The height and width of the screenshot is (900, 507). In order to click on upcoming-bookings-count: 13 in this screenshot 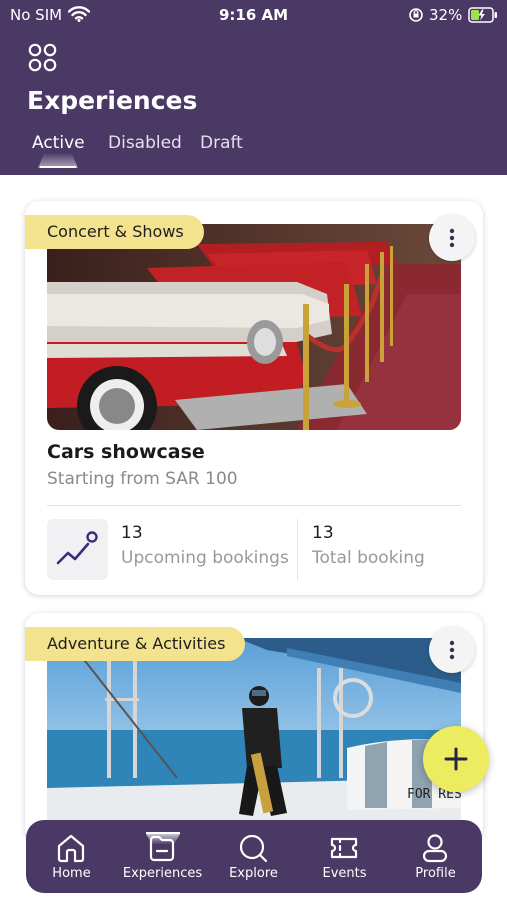, I will do `click(132, 533)`.